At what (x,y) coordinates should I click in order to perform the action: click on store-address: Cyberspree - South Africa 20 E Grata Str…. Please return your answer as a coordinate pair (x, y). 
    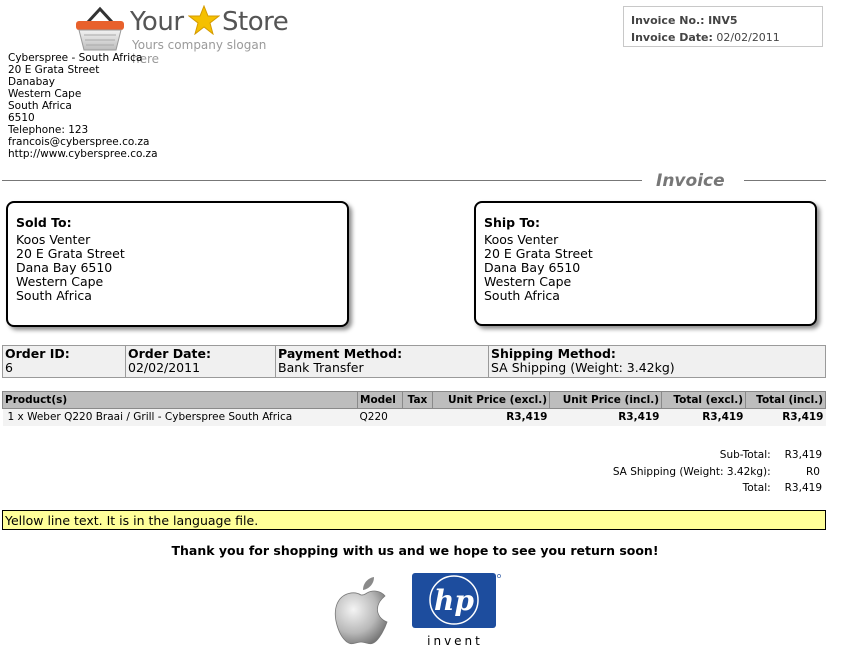
    Looking at the image, I should click on (83, 106).